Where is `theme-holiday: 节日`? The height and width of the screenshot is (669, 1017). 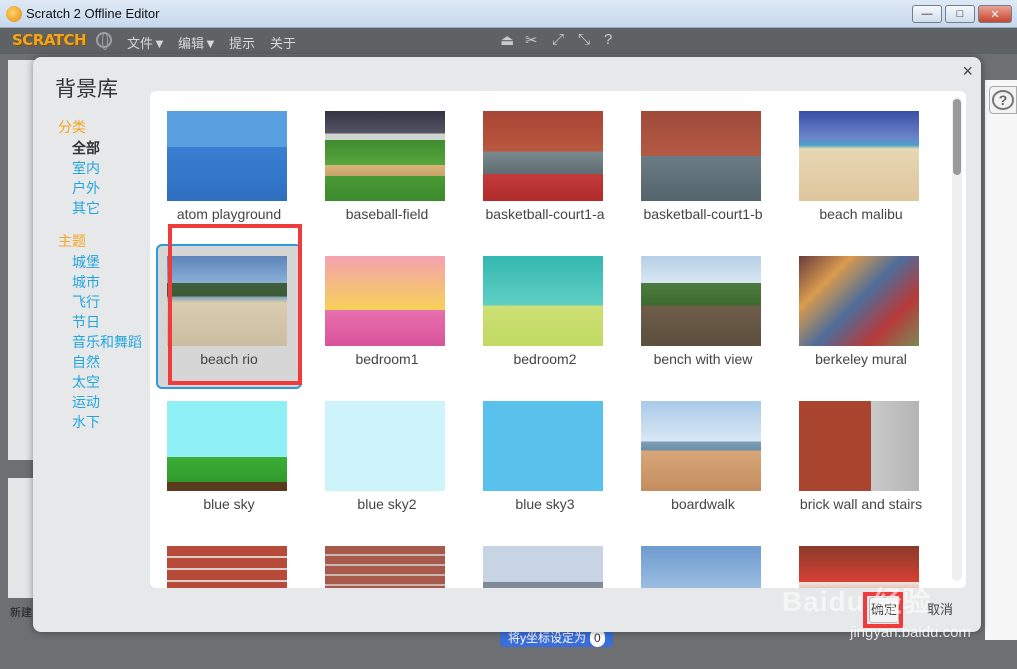 theme-holiday: 节日 is located at coordinates (108, 322).